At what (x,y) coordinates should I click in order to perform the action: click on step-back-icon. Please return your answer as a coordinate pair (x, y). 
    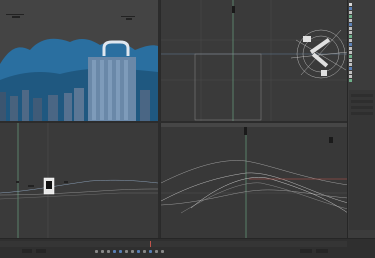
    Looking at the image, I should click on (102, 251).